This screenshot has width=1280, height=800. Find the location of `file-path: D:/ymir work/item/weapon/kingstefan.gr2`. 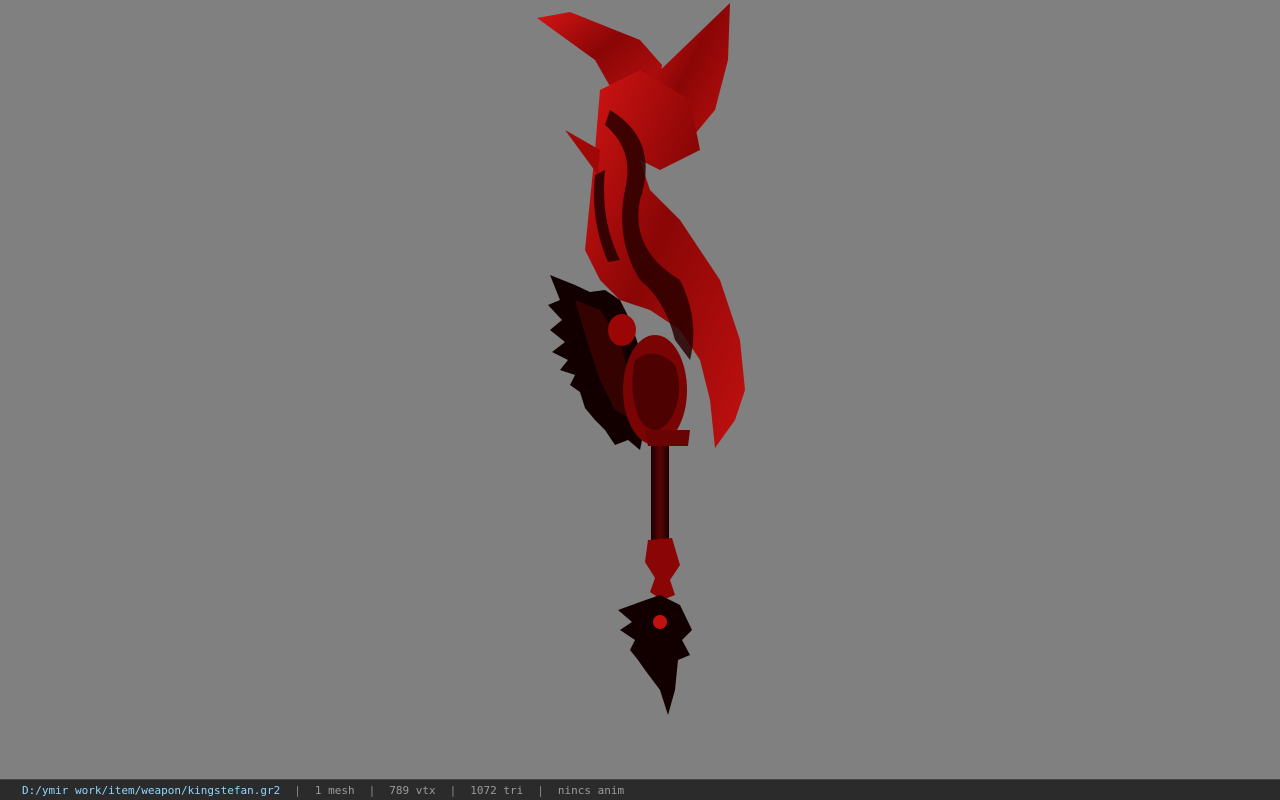

file-path: D:/ymir work/item/weapon/kingstefan.gr2 is located at coordinates (151, 790).